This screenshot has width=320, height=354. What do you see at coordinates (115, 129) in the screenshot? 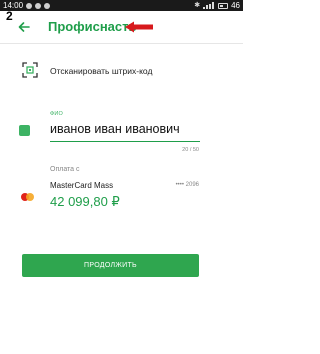
I see `fio-input: иванов иван иванович` at bounding box center [115, 129].